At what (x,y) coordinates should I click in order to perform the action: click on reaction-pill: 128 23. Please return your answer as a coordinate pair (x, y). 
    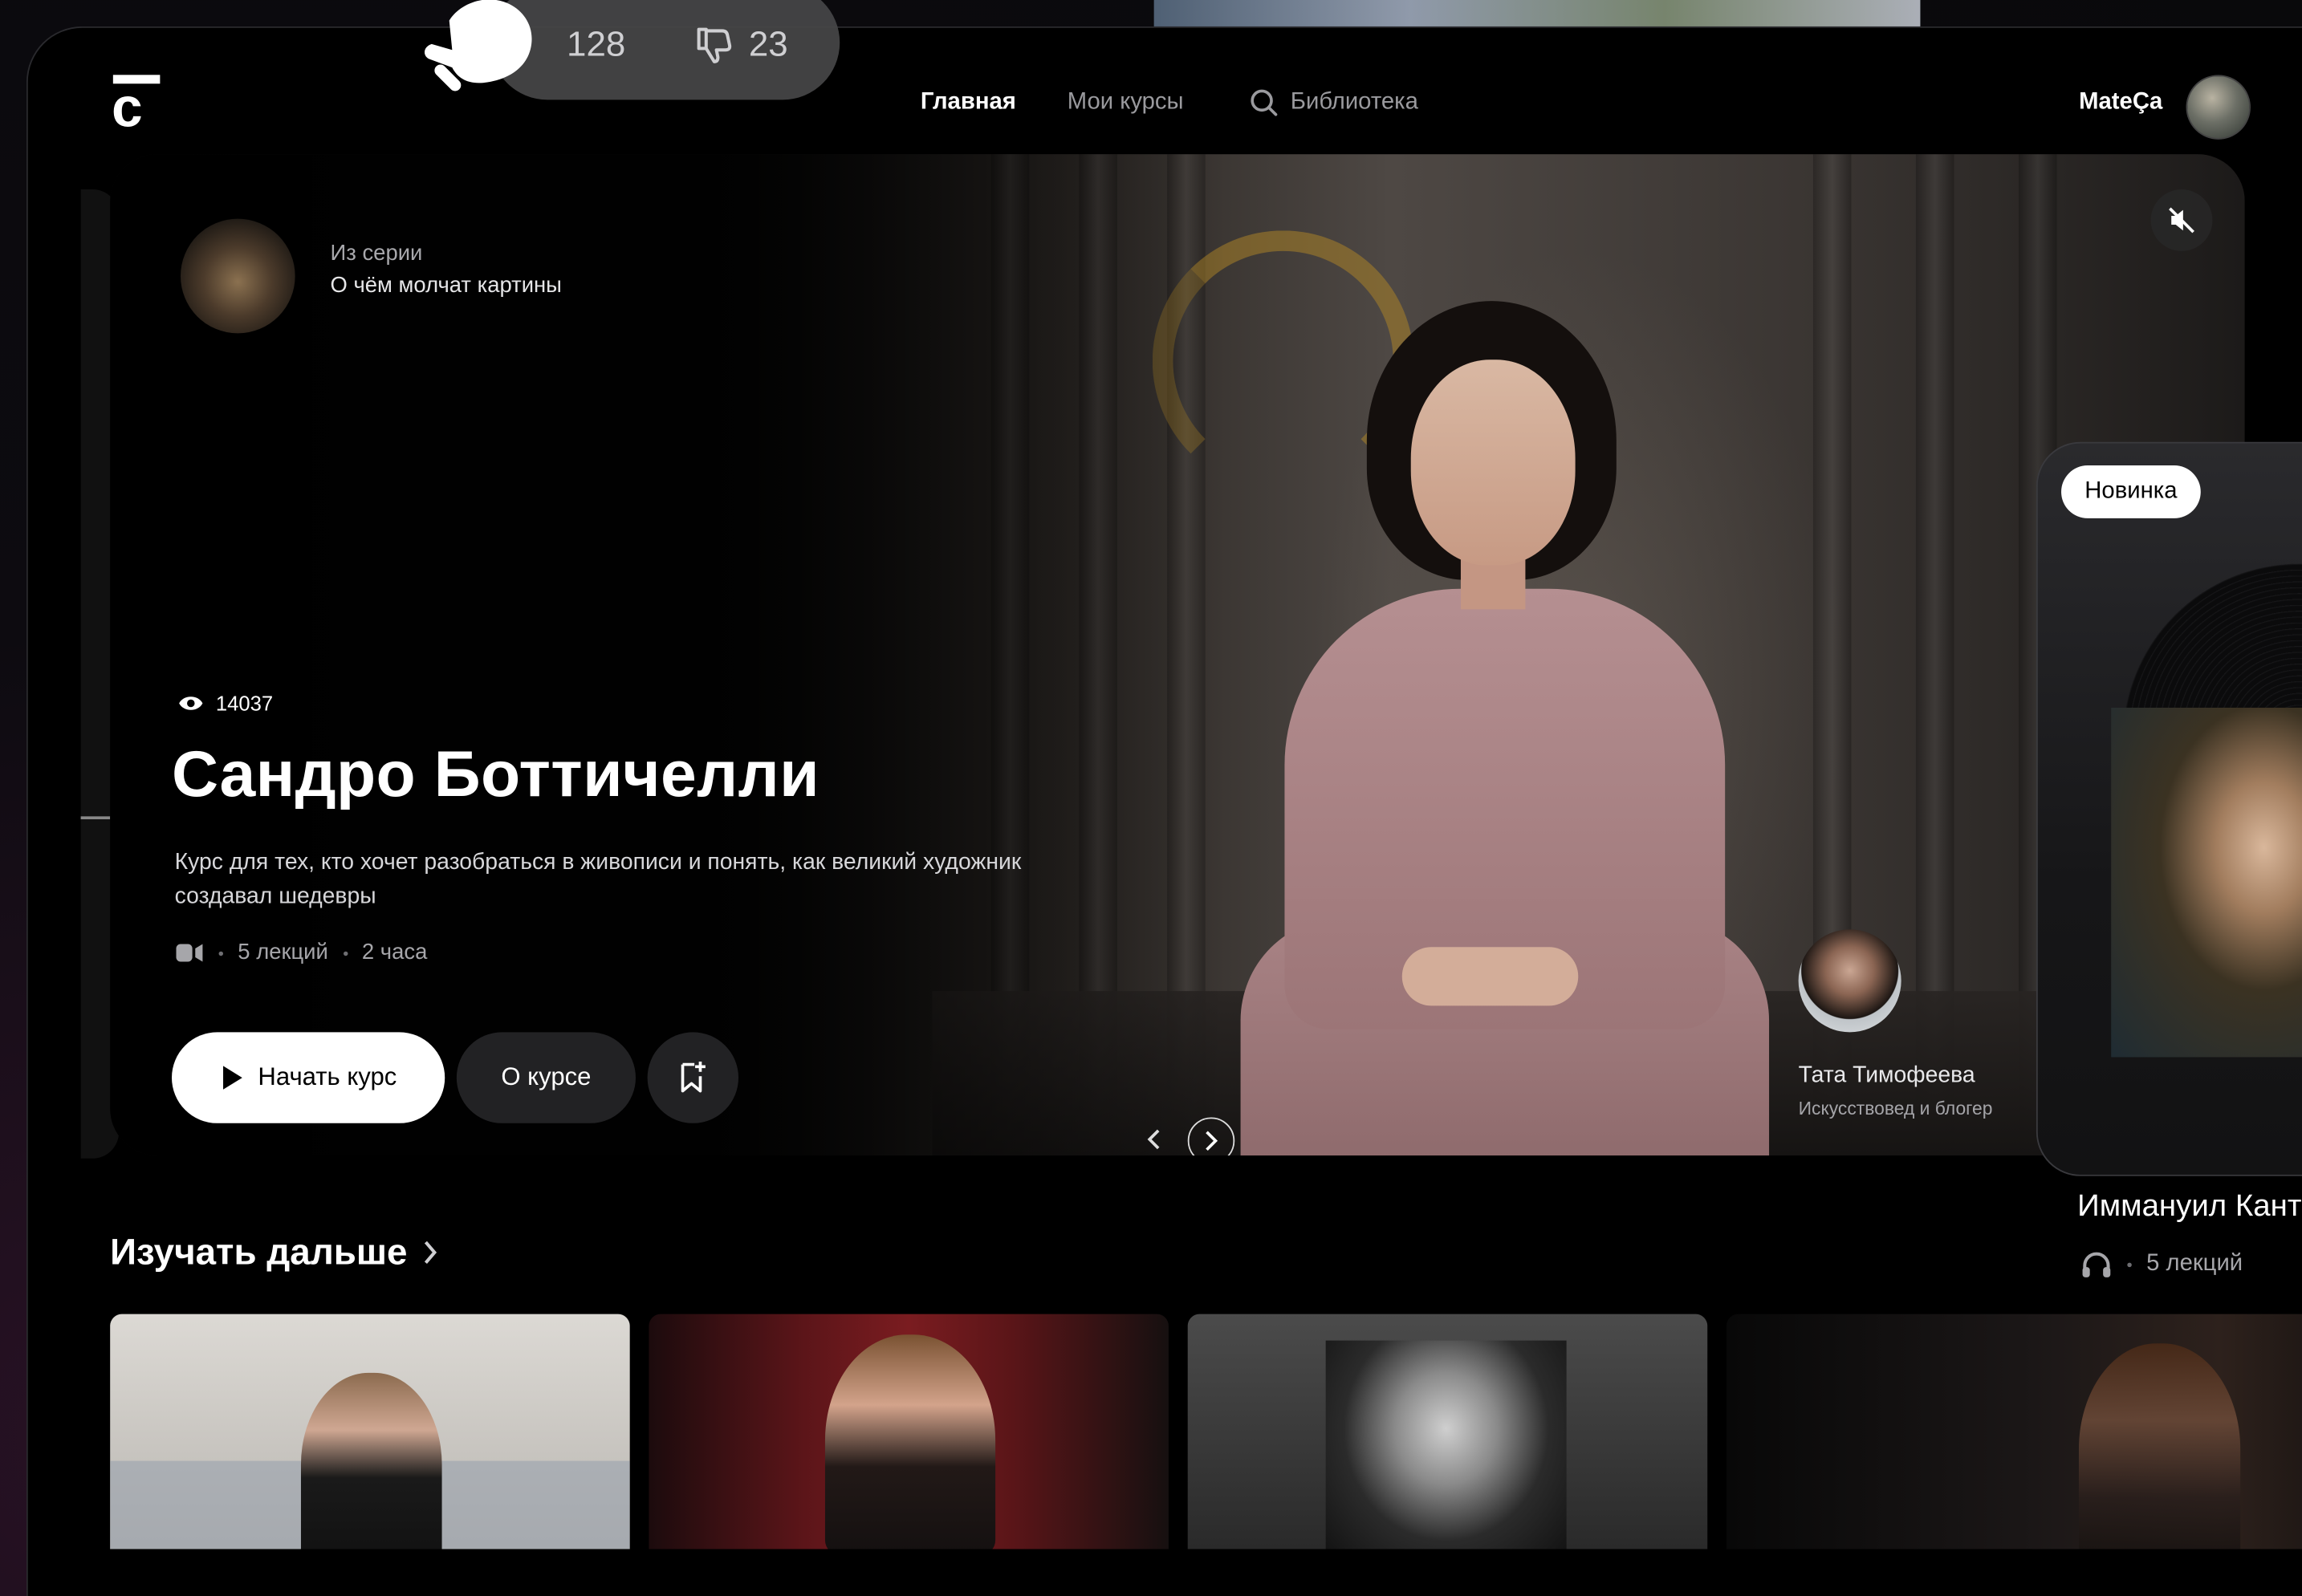
    Looking at the image, I should click on (665, 50).